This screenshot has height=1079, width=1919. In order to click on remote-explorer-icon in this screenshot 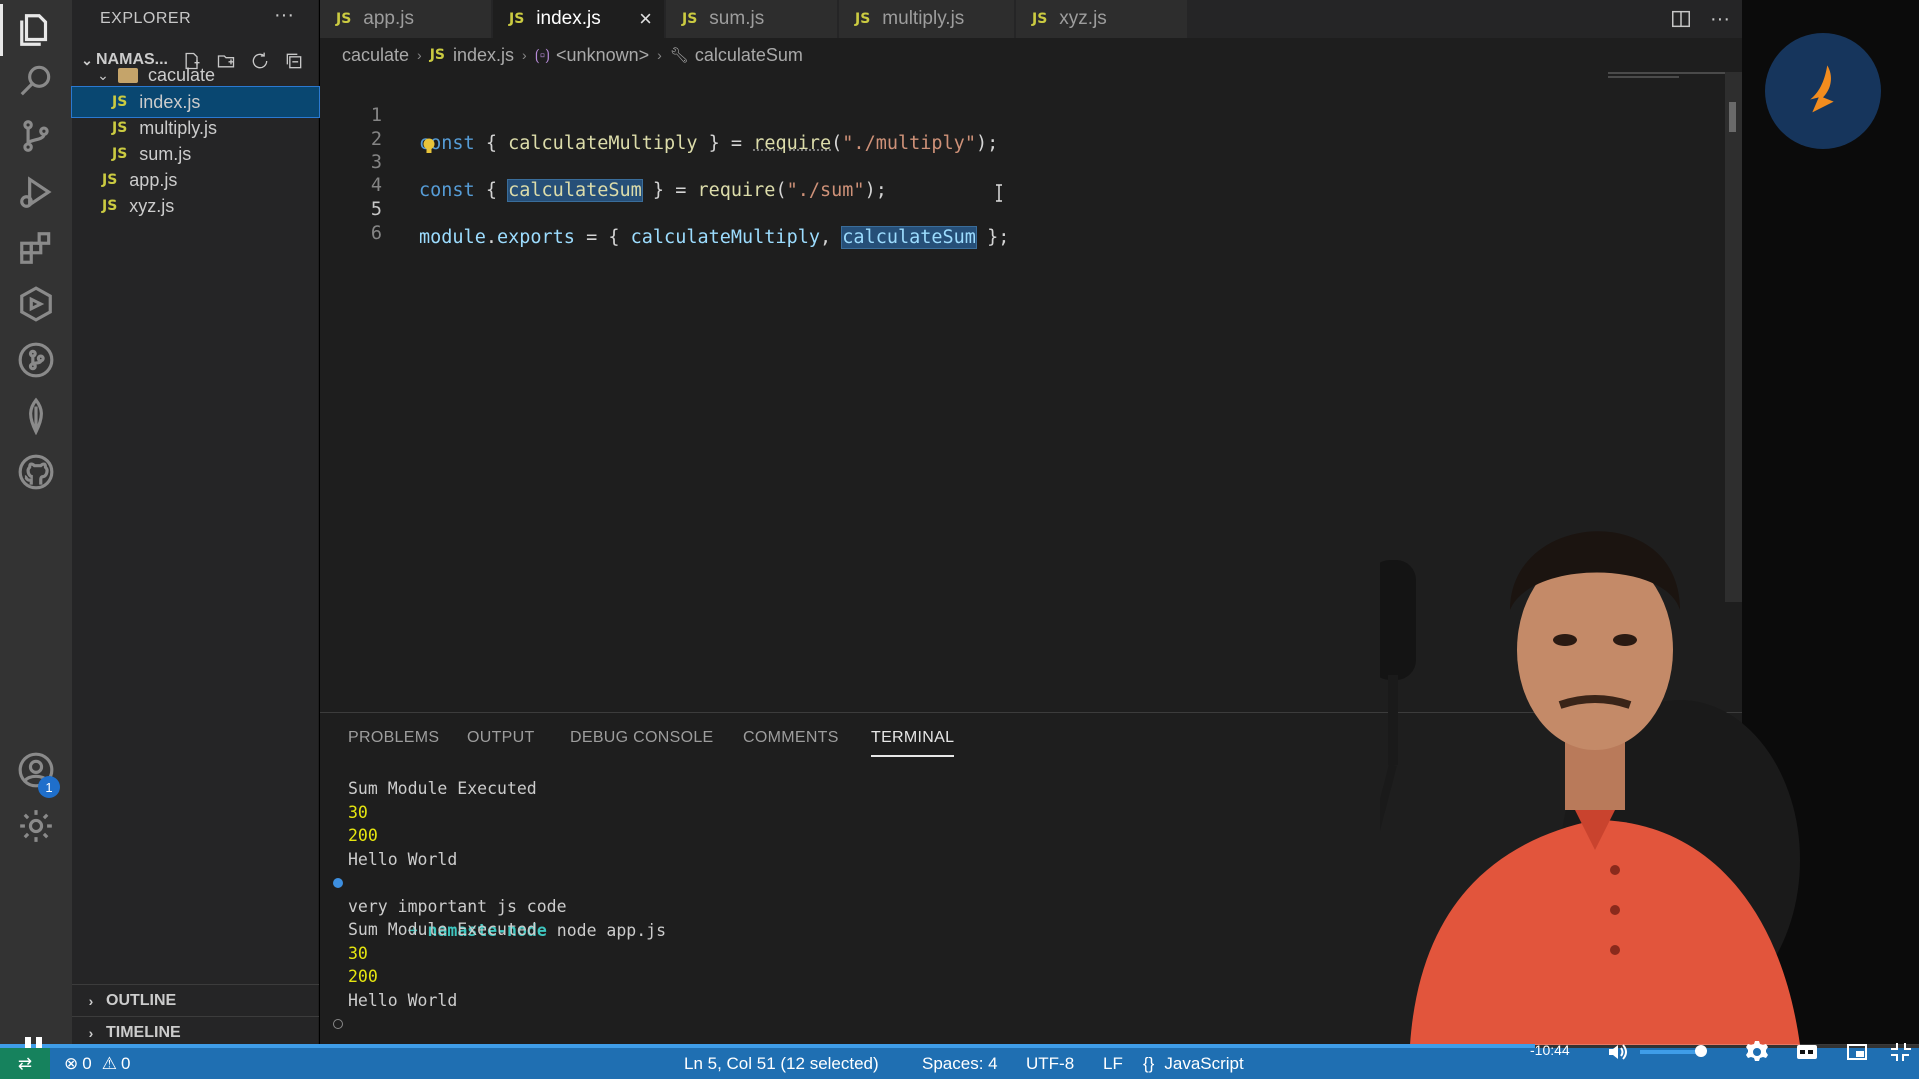, I will do `click(36, 304)`.